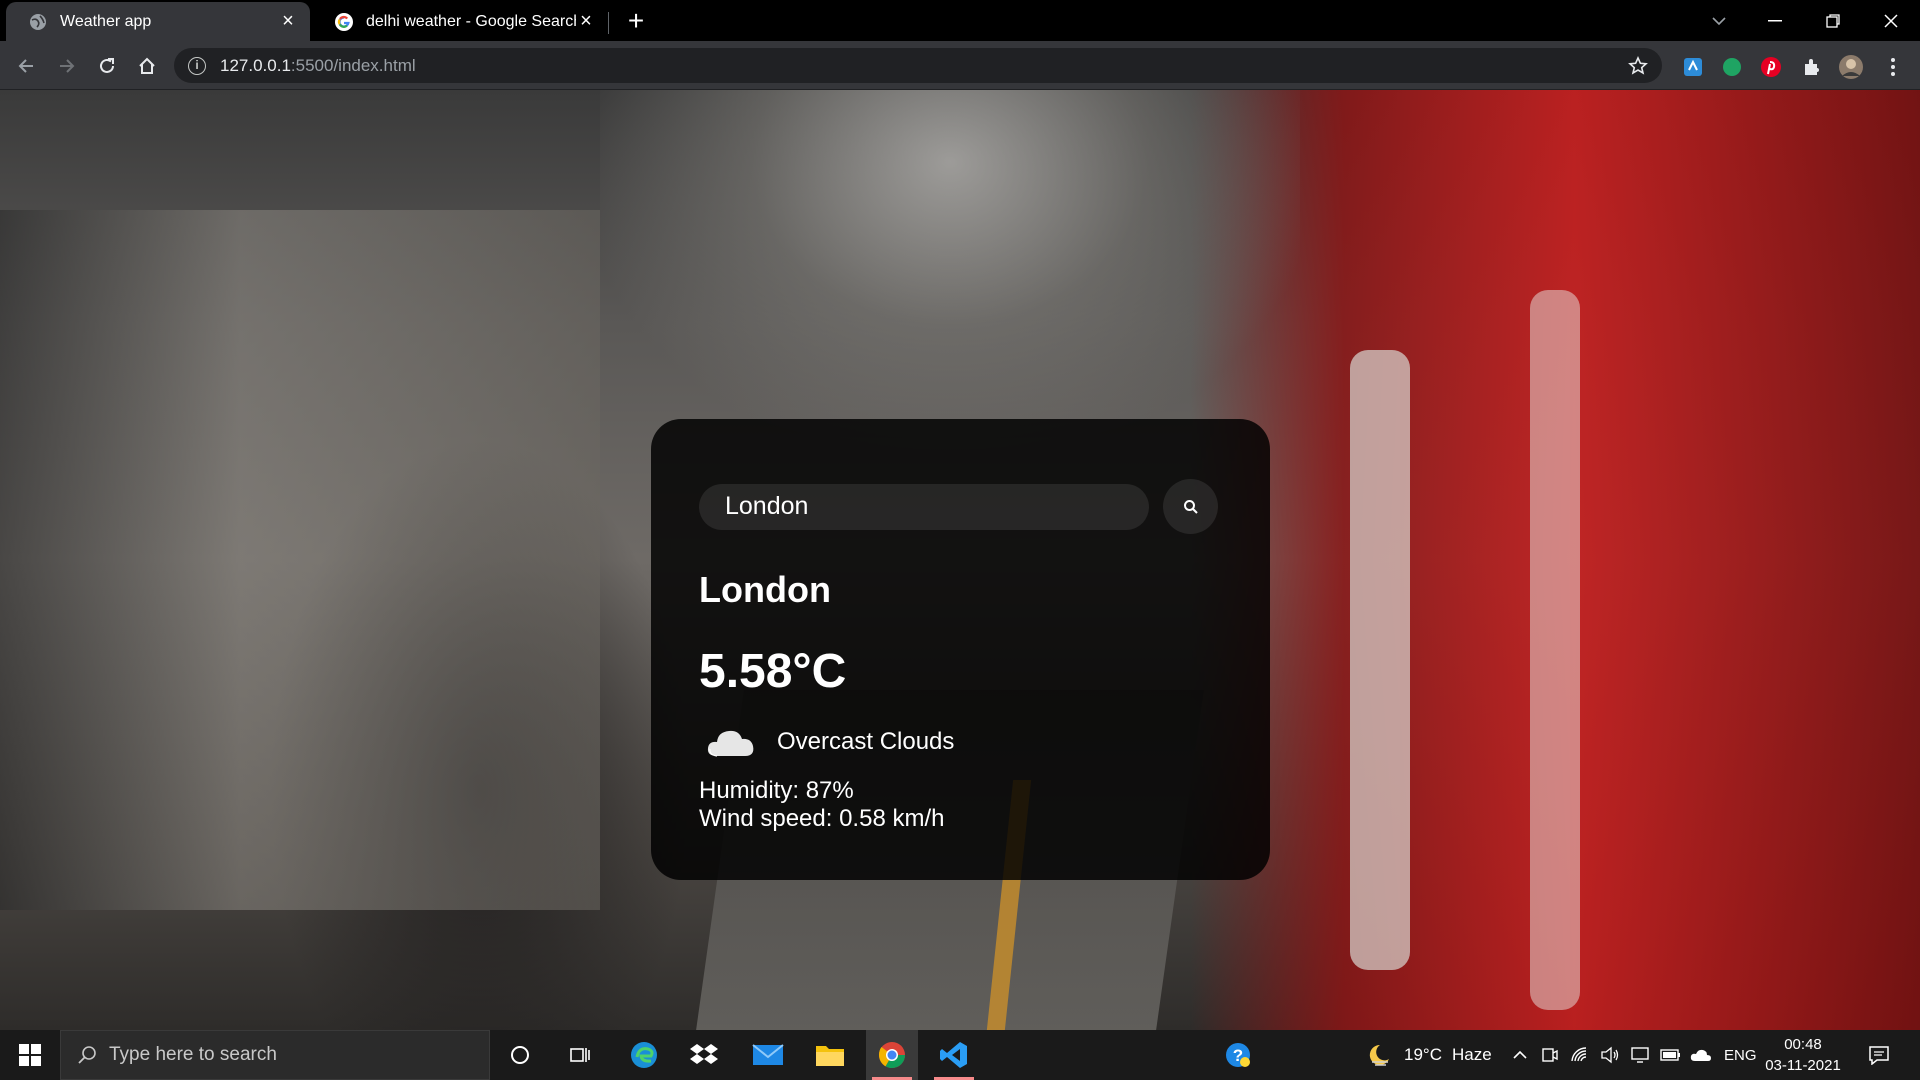  What do you see at coordinates (107, 66) in the screenshot?
I see `reload-icon` at bounding box center [107, 66].